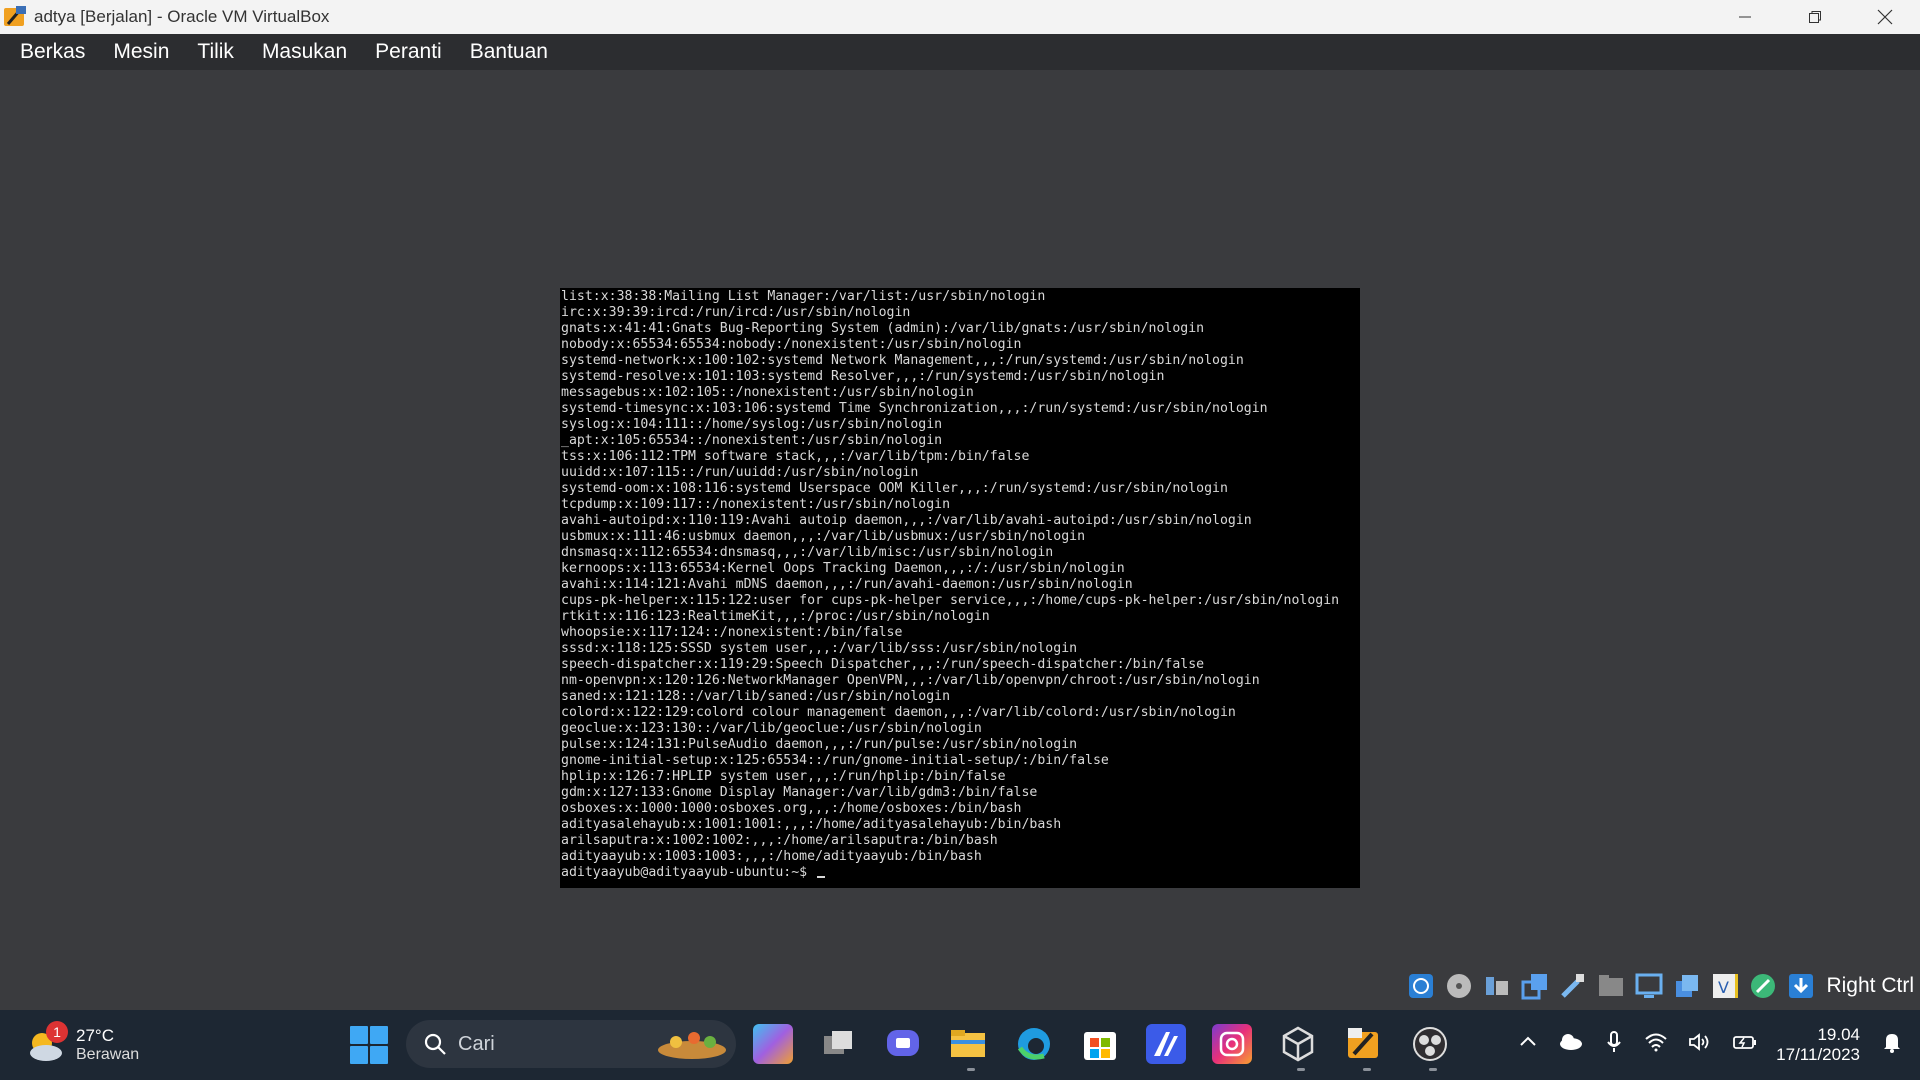  I want to click on start-button, so click(369, 1045).